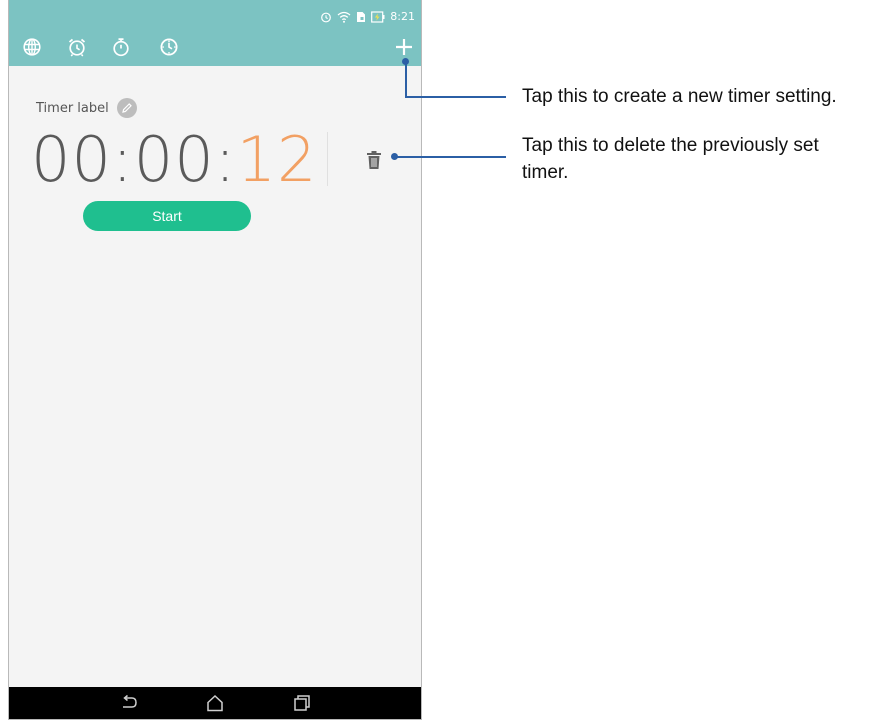  Describe the element at coordinates (367, 17) in the screenshot. I see `status-icons: 8:21` at that location.